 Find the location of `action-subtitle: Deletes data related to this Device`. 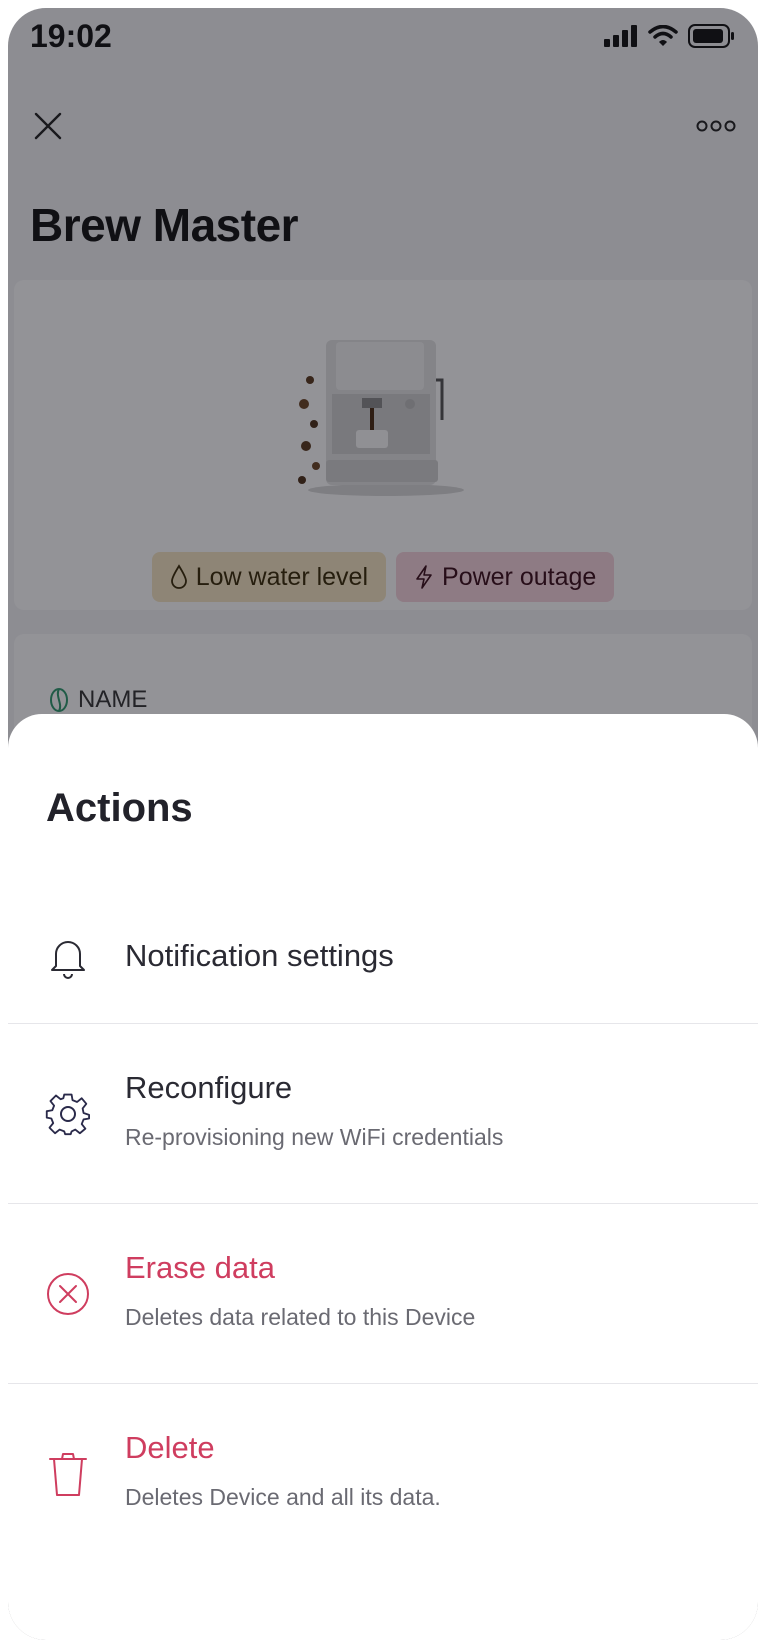

action-subtitle: Deletes data related to this Device is located at coordinates (300, 1317).